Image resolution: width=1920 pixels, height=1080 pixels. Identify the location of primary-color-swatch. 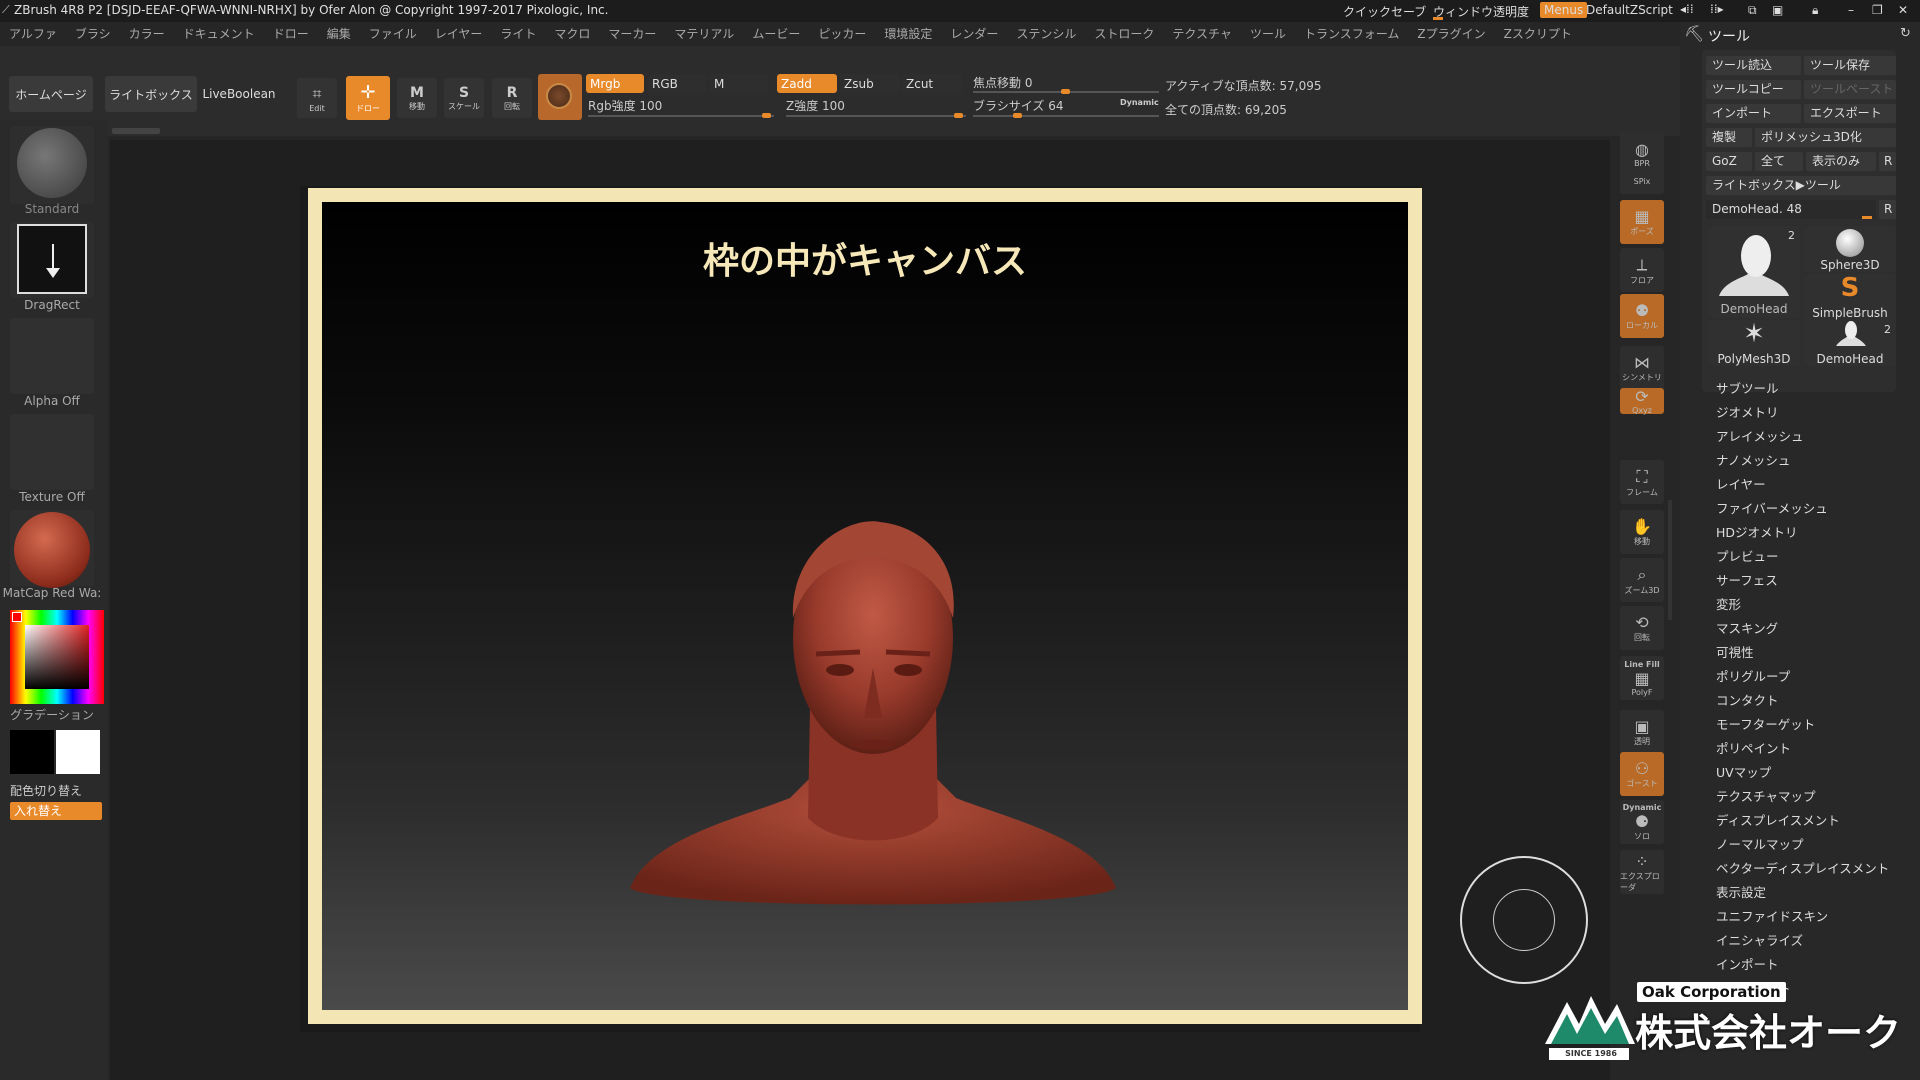
(78, 752).